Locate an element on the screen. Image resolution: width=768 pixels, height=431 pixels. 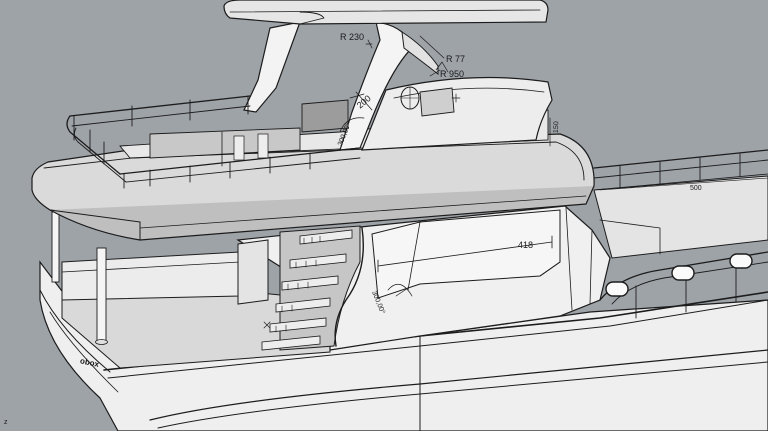
label-500: 500 is located at coordinates (696, 188).